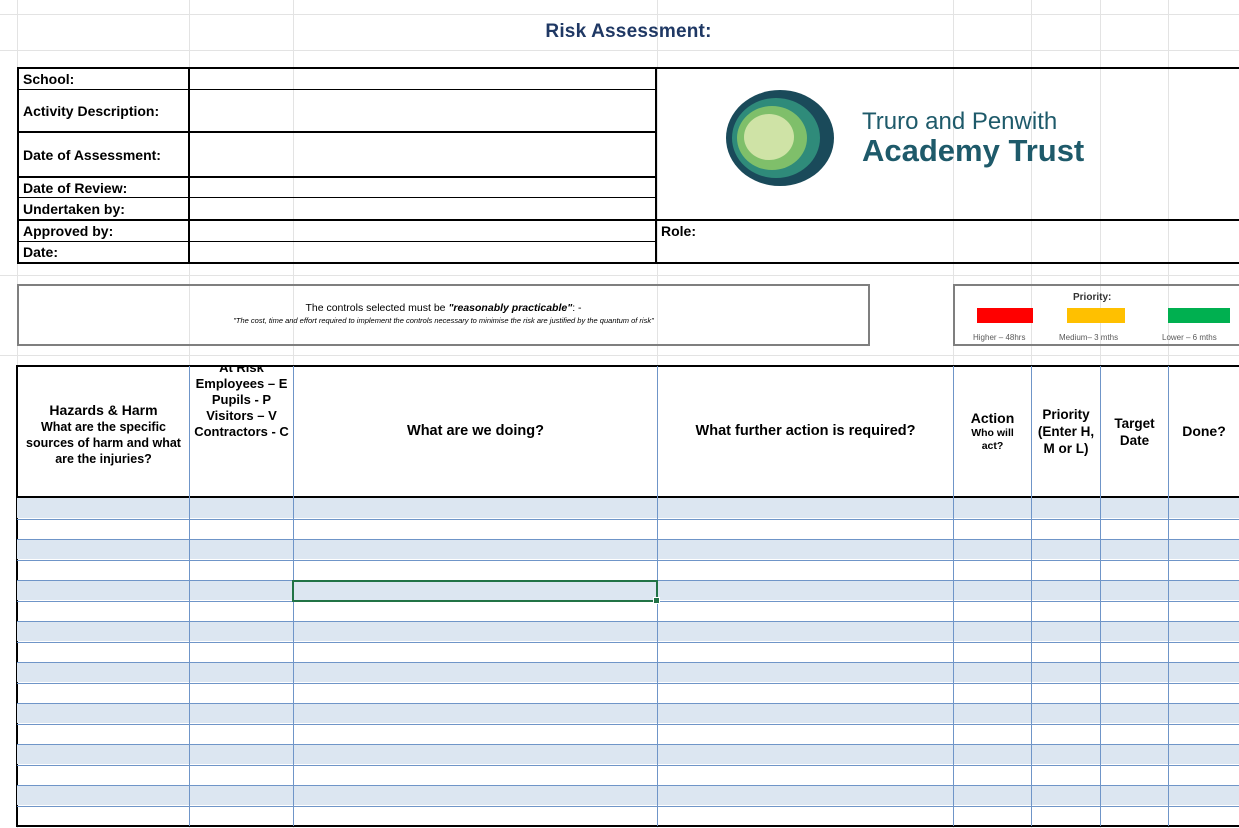 Image resolution: width=1239 pixels, height=828 pixels. What do you see at coordinates (678, 231) in the screenshot?
I see `role-label: Role:` at bounding box center [678, 231].